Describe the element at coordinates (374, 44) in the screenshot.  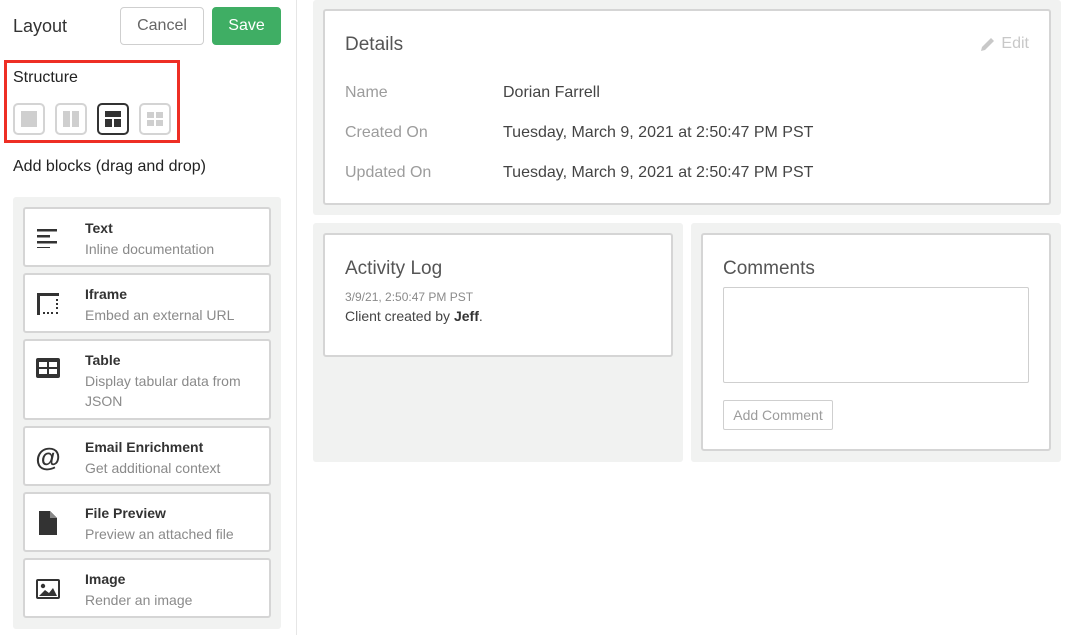
I see `details-title: Details` at that location.